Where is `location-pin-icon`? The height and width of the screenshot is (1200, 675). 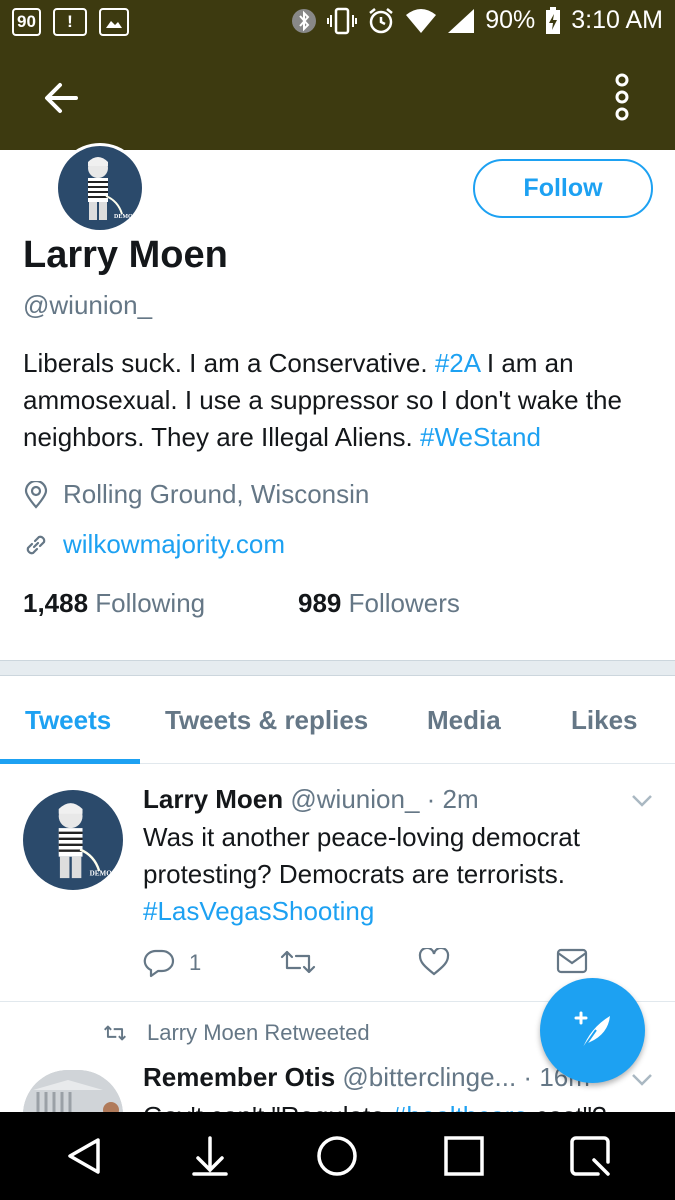 location-pin-icon is located at coordinates (36, 494).